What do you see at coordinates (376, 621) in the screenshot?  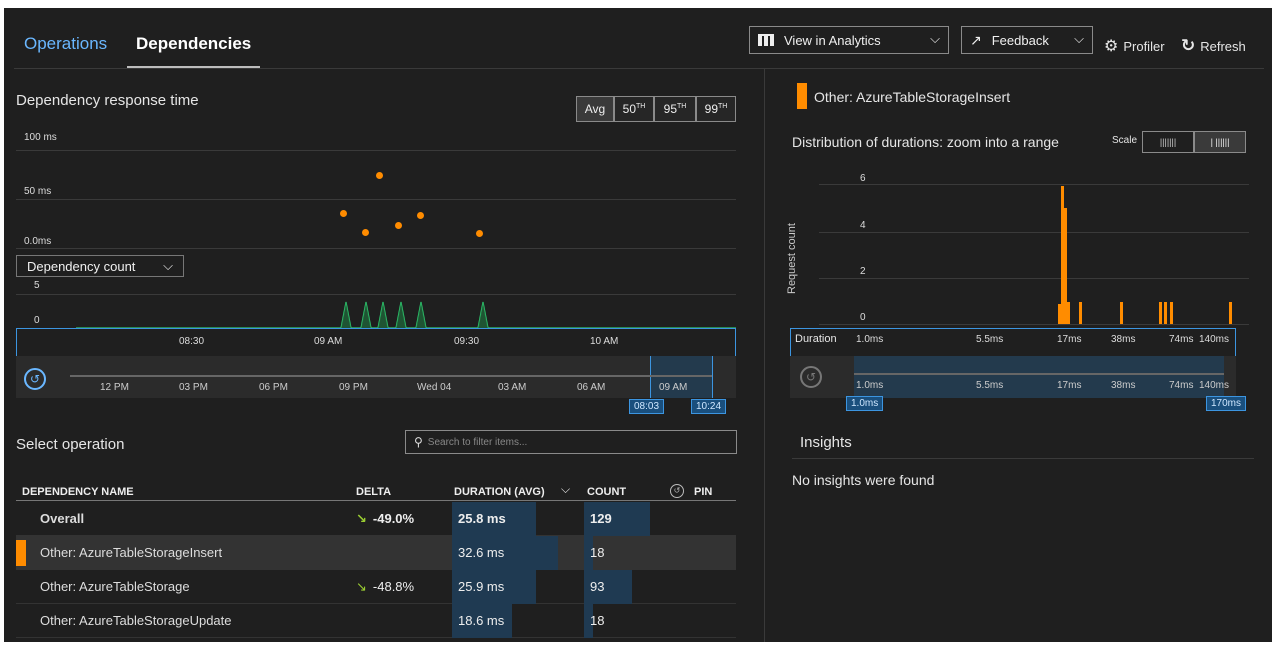 I see `table-row: Other: AzureTableStorageUpdate 18.6 ms 18` at bounding box center [376, 621].